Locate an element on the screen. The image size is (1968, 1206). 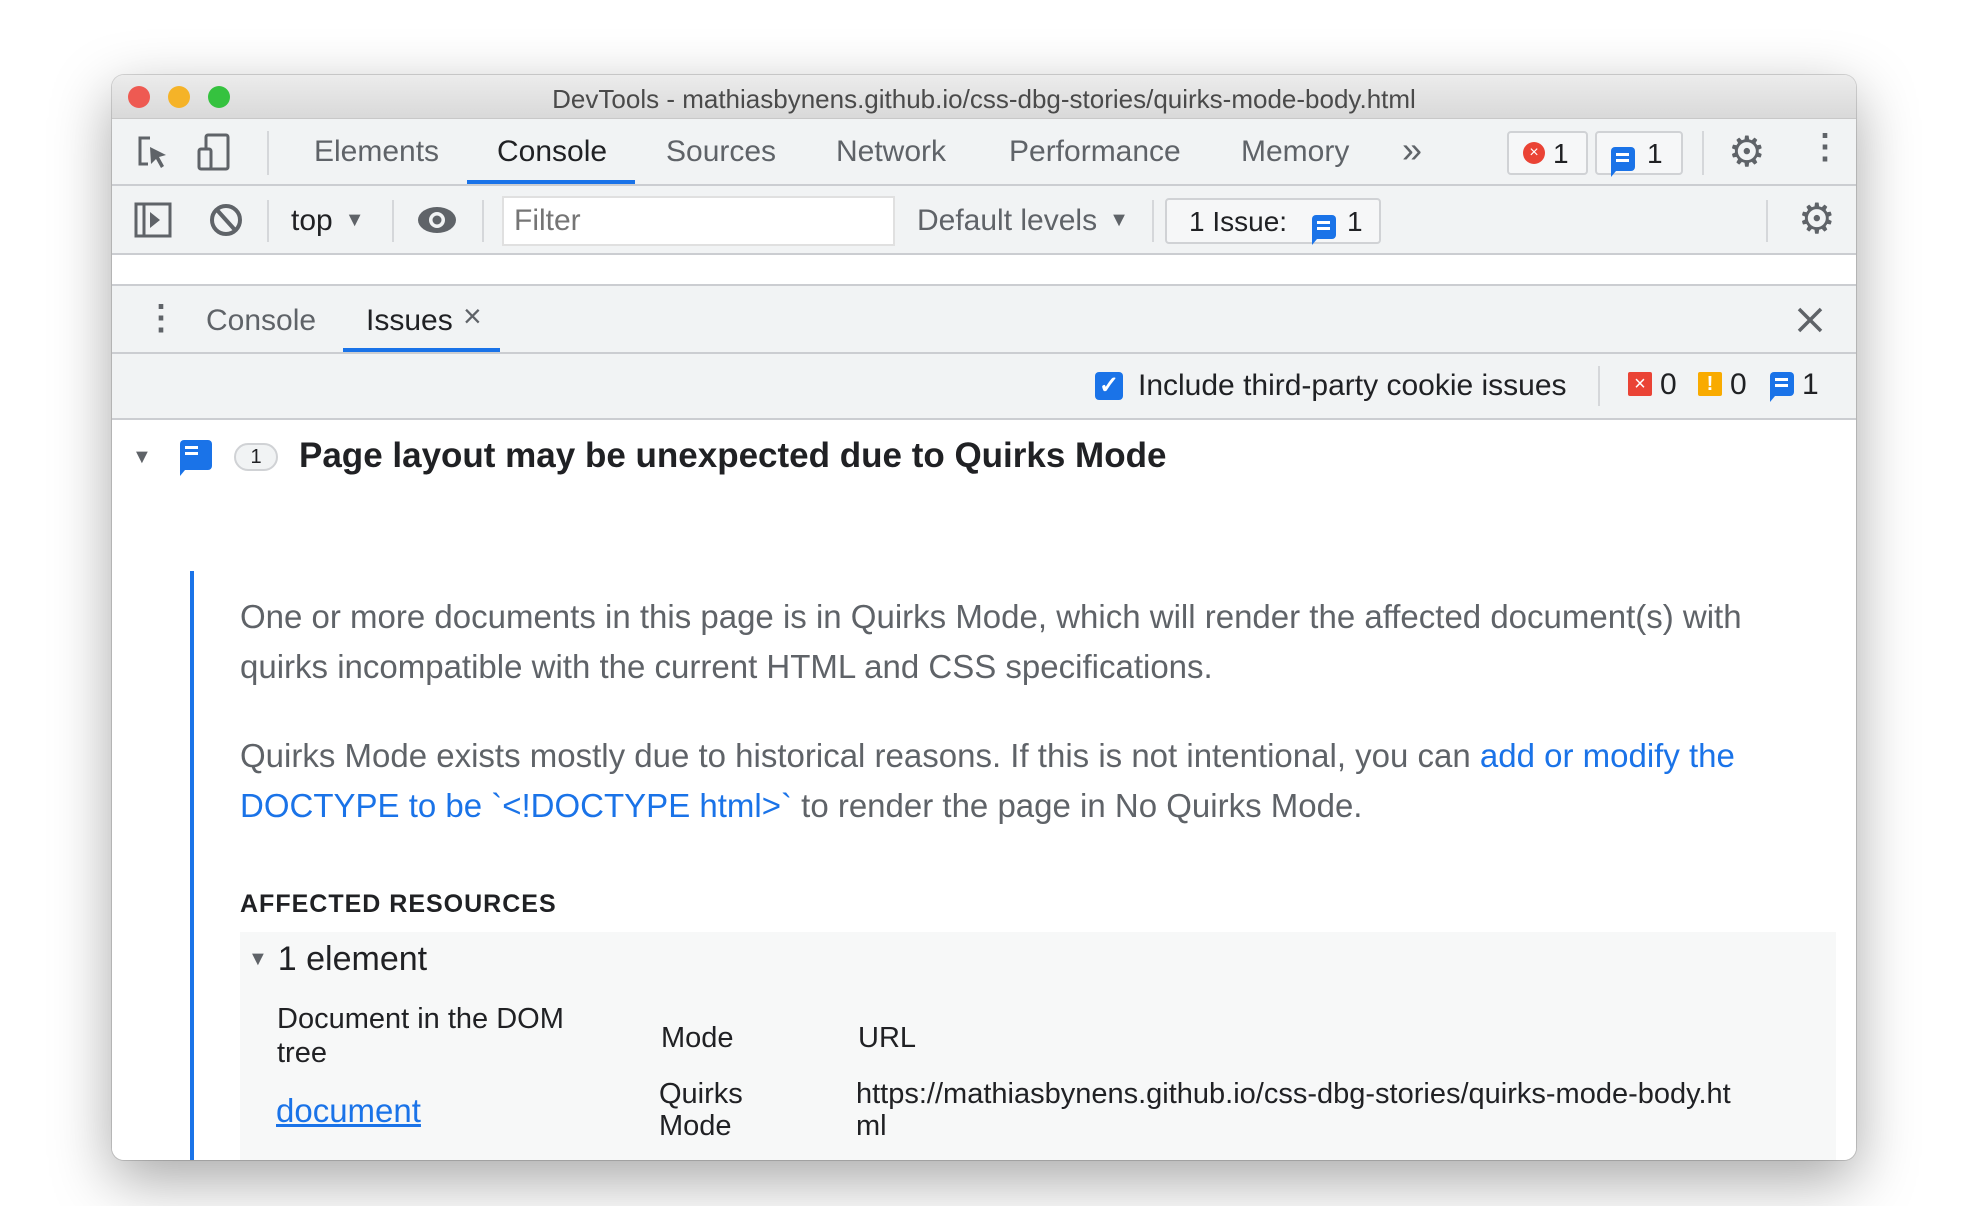
log-levels-dropdown: Default levels ▼ is located at coordinates (1023, 221).